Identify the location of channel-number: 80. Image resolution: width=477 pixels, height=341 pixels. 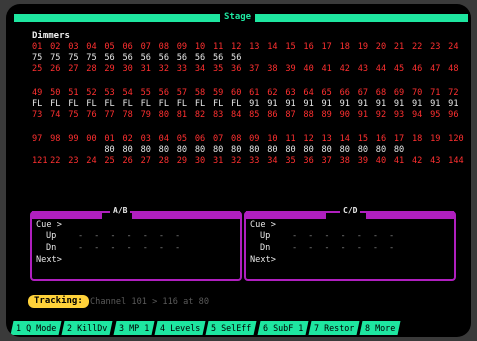
(164, 115).